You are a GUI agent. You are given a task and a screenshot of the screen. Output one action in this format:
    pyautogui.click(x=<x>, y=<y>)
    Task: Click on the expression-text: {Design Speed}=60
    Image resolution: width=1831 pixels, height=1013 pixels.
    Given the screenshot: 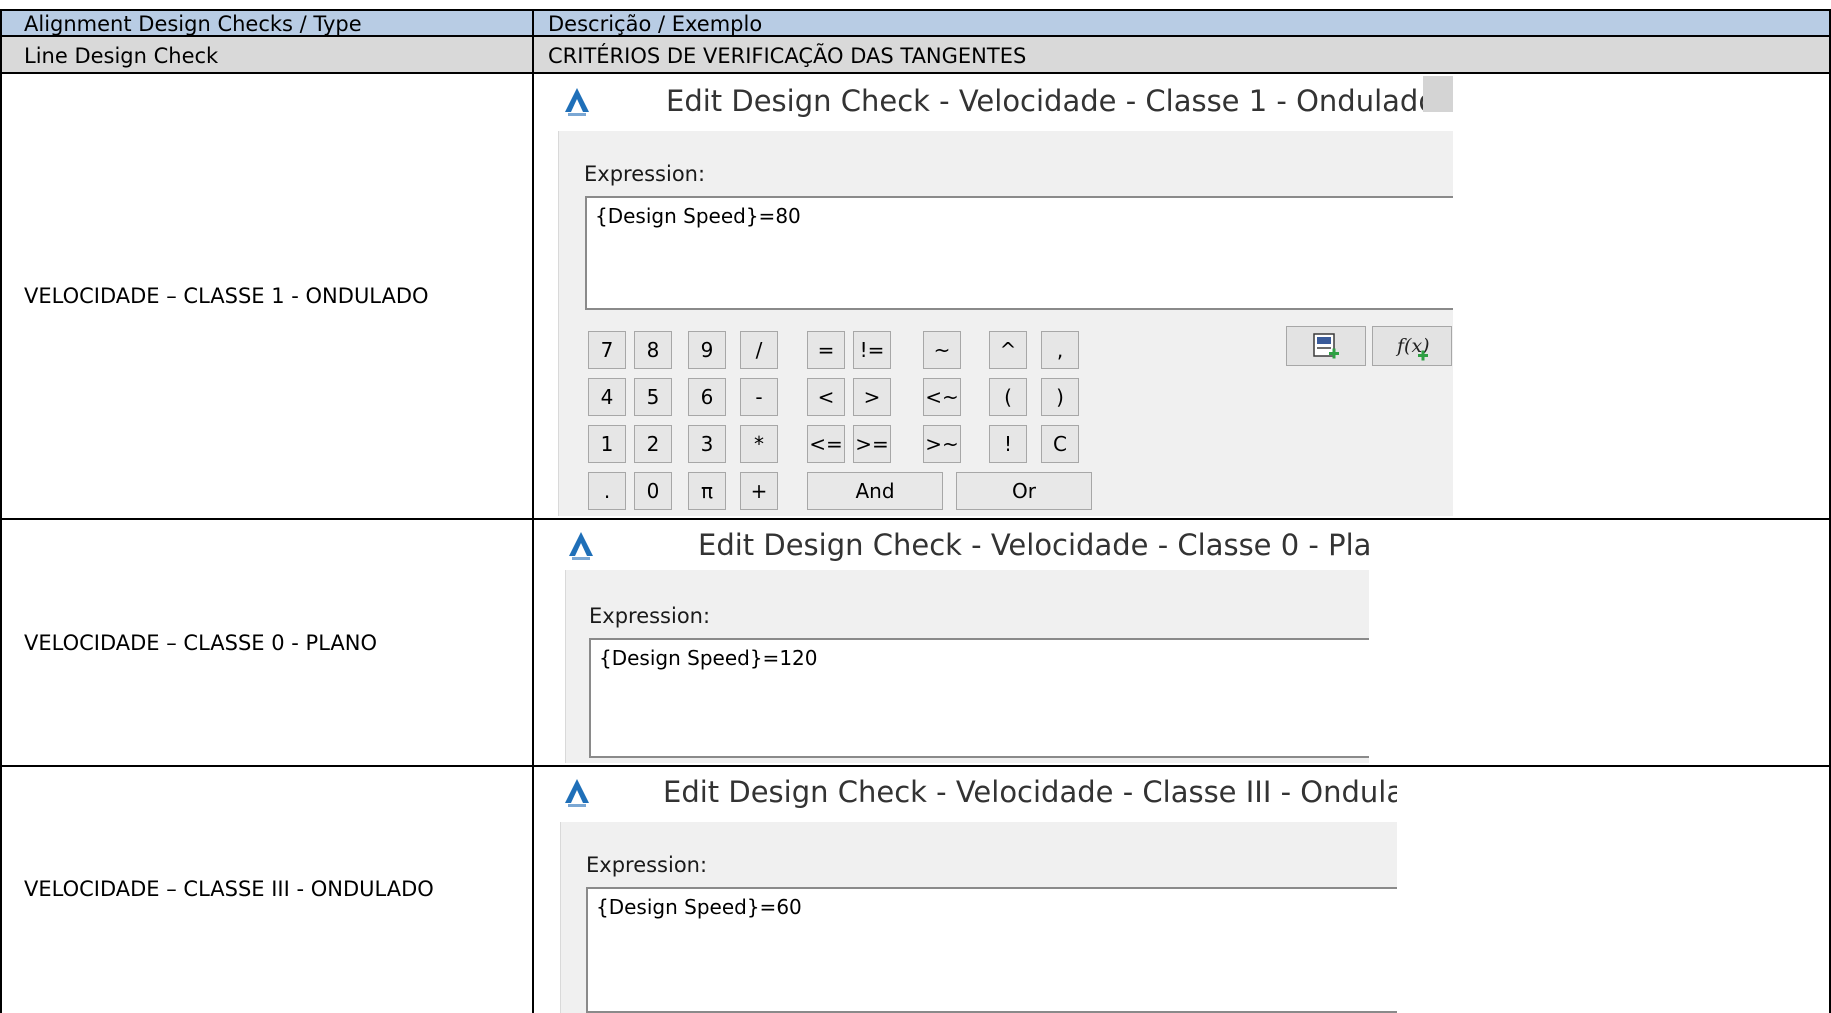 What is the action you would take?
    pyautogui.click(x=699, y=907)
    